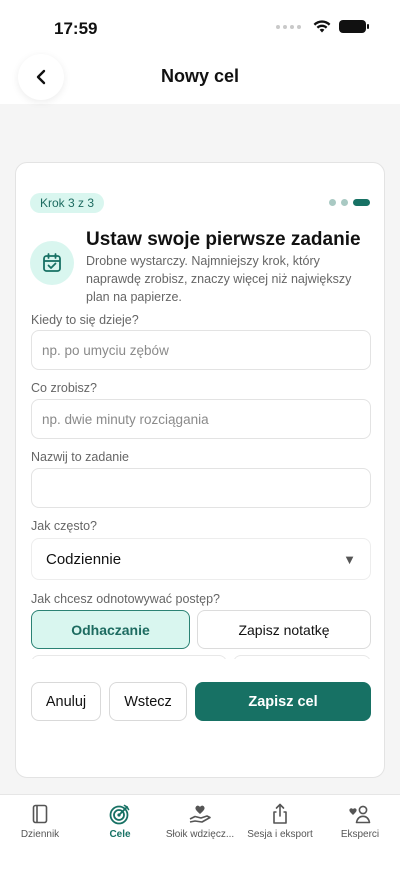  What do you see at coordinates (76, 28) in the screenshot?
I see `status-time: 17:59` at bounding box center [76, 28].